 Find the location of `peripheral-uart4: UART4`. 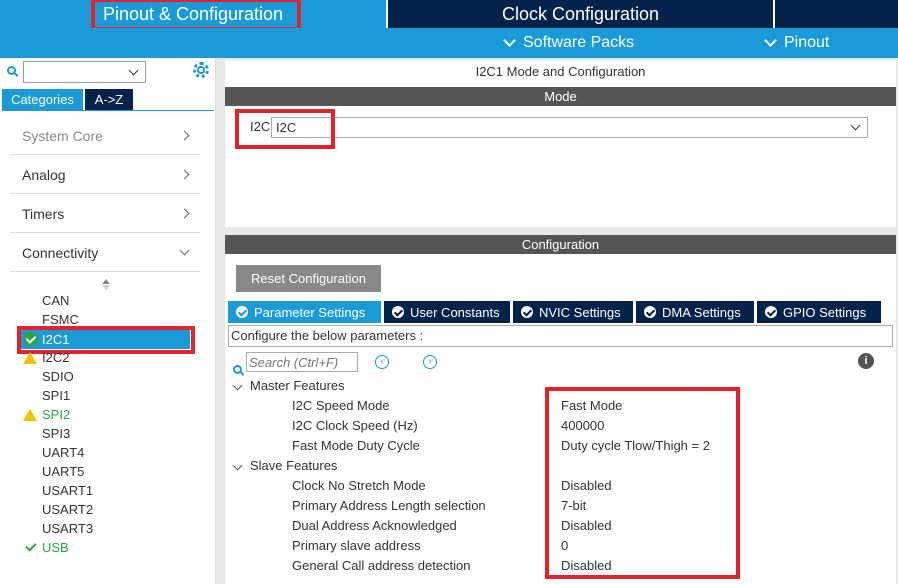

peripheral-uart4: UART4 is located at coordinates (63, 452).